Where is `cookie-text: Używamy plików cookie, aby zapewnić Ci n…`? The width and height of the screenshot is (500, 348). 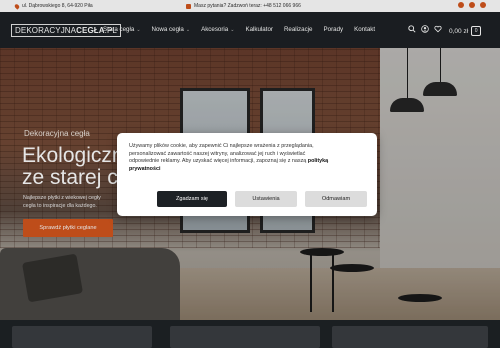 cookie-text: Używamy plików cookie, aby zapewnić Ci n… is located at coordinates (247, 158).